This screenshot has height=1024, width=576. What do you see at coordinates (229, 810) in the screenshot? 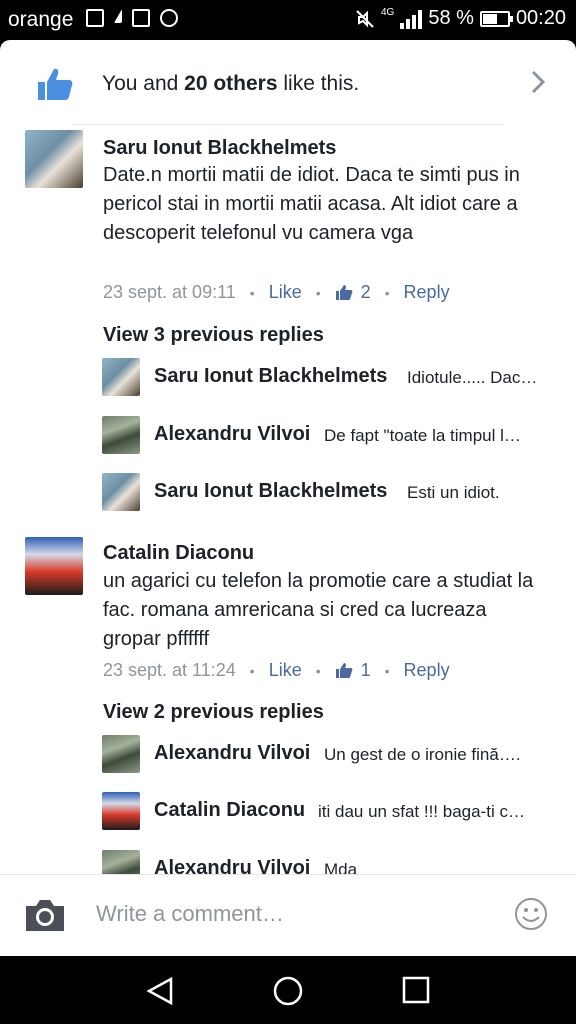
I see `reply-author: Catalin Diaconu` at bounding box center [229, 810].